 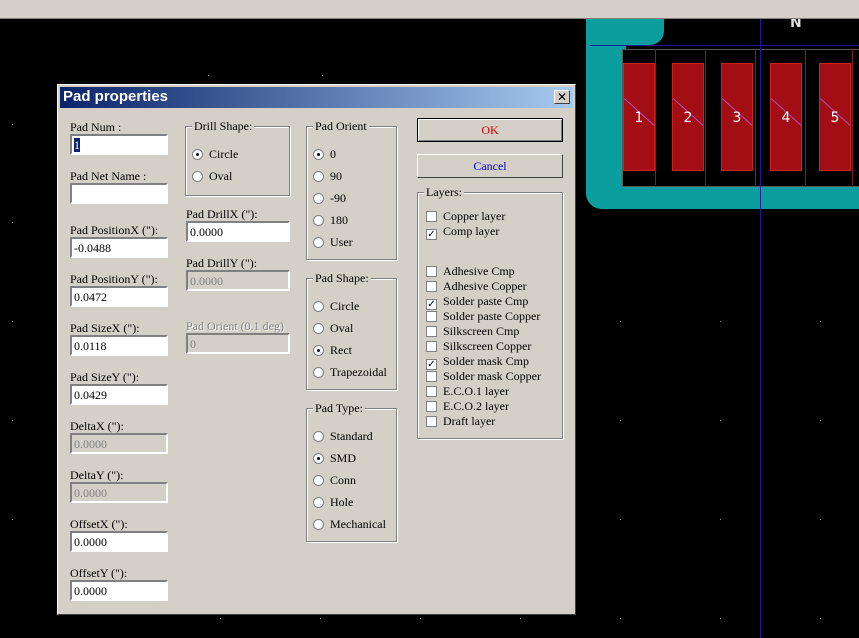 What do you see at coordinates (316, 97) in the screenshot?
I see `dialog-titlebar: Pad properties ✕` at bounding box center [316, 97].